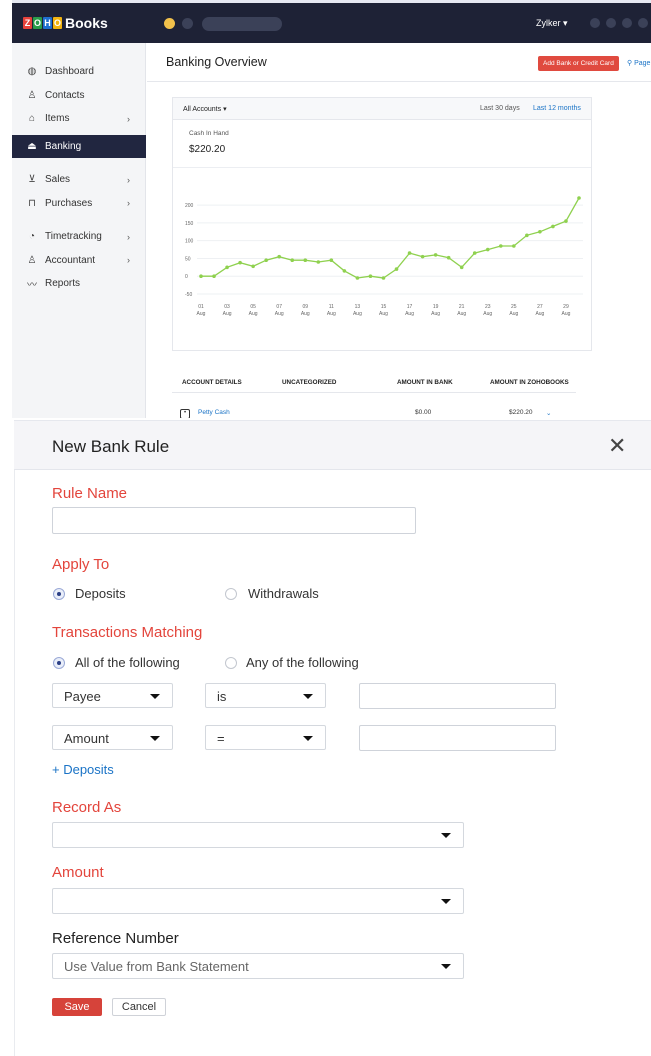  What do you see at coordinates (309, 382) in the screenshot?
I see `column-header: UNCATEGORIZED` at bounding box center [309, 382].